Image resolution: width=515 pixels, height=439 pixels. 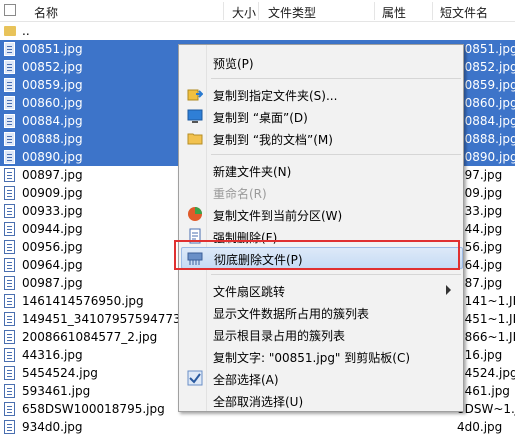 I want to click on parent-directory-row: .., so click(x=257, y=31).